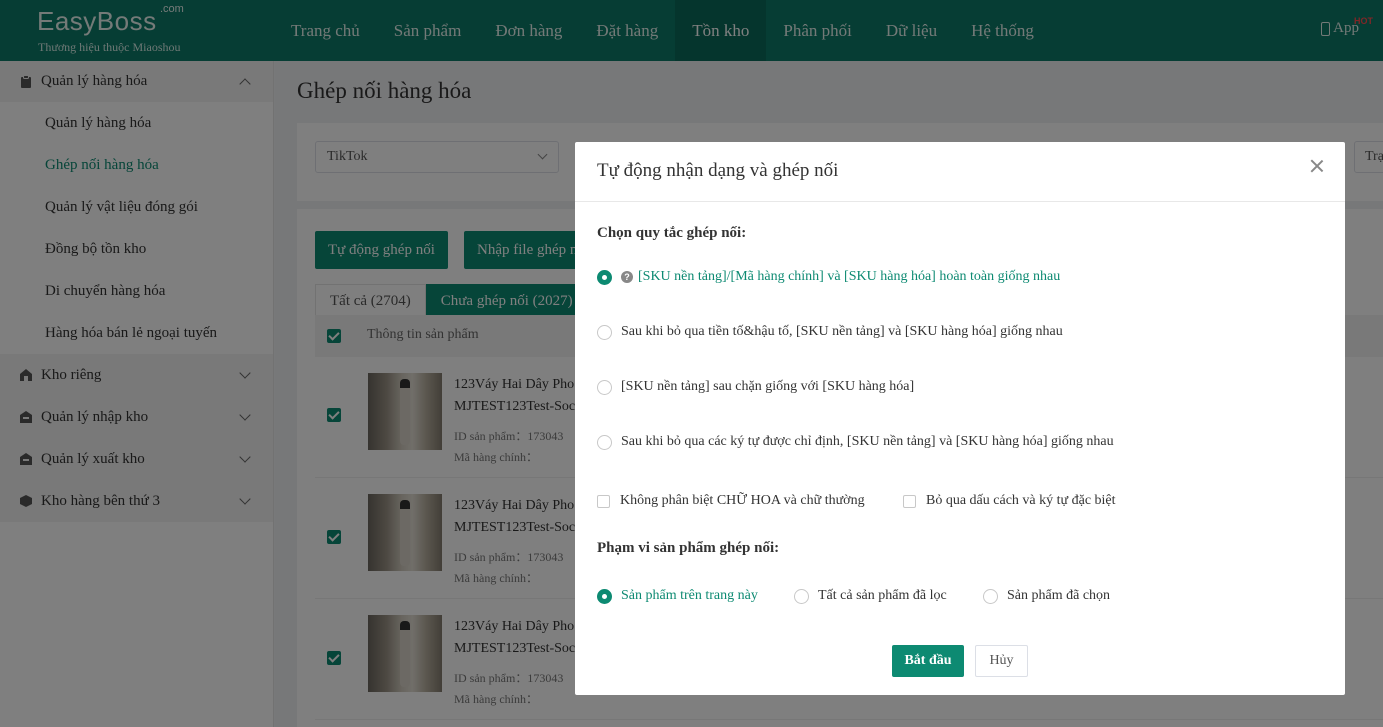  I want to click on dialog-title: Tự động nhận dạng và ghép nối, so click(718, 170).